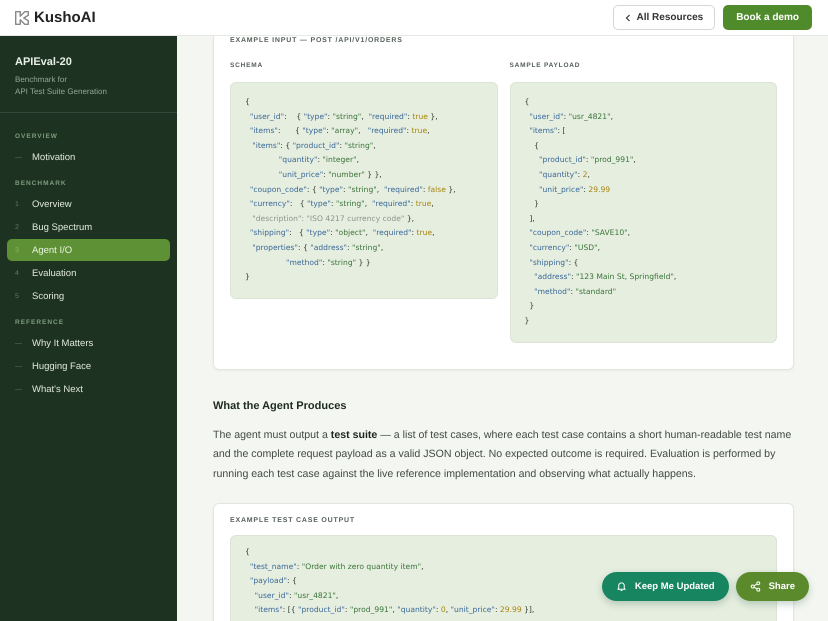 This screenshot has width=828, height=621. Describe the element at coordinates (772, 586) in the screenshot. I see `floating-button: Share` at that location.